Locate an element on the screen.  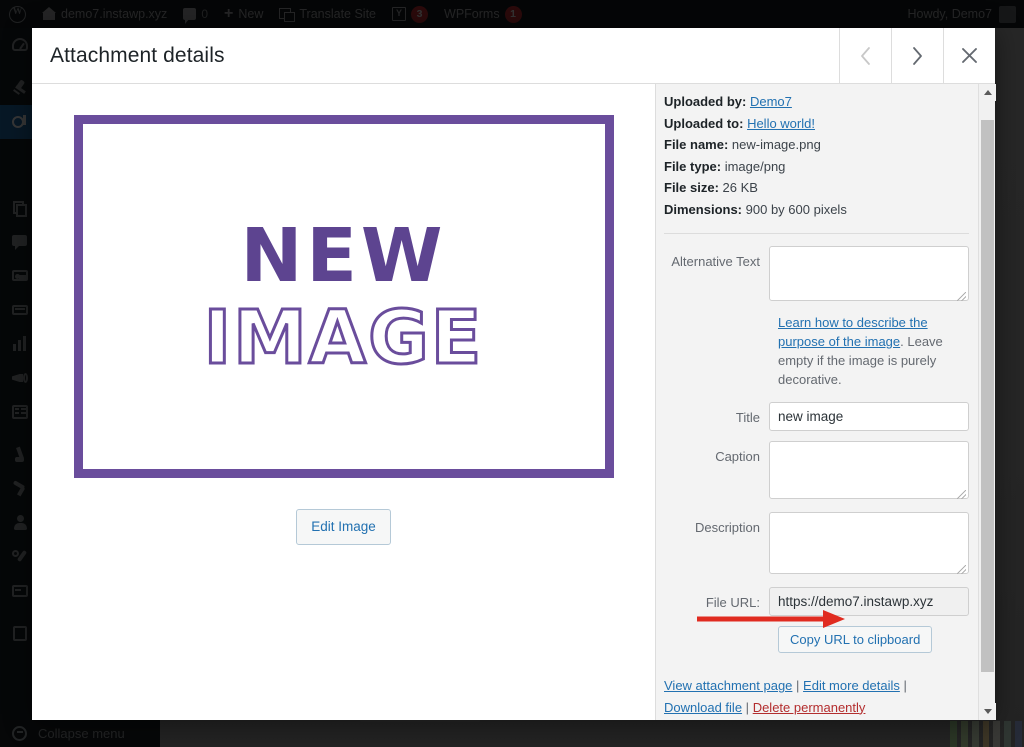
file-name-label: File name: is located at coordinates (696, 144).